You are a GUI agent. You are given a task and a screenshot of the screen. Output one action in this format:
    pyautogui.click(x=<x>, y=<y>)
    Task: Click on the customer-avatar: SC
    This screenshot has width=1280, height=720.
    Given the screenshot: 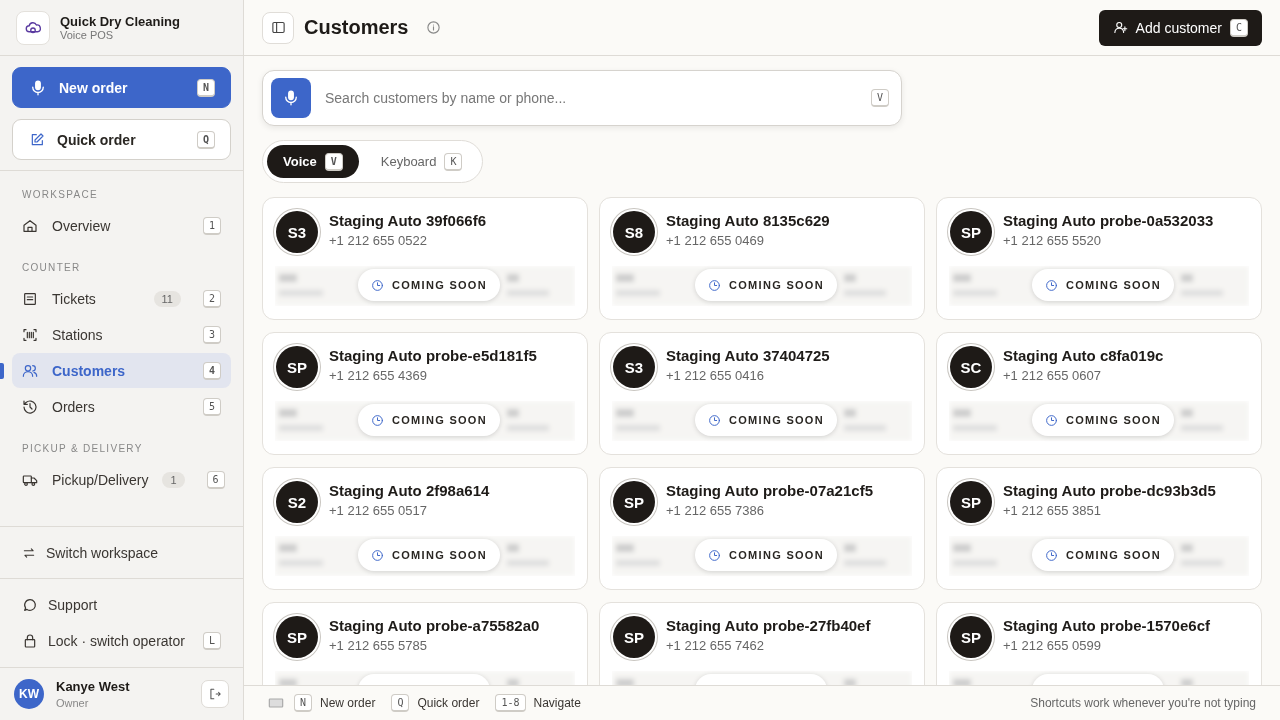 What is the action you would take?
    pyautogui.click(x=971, y=367)
    